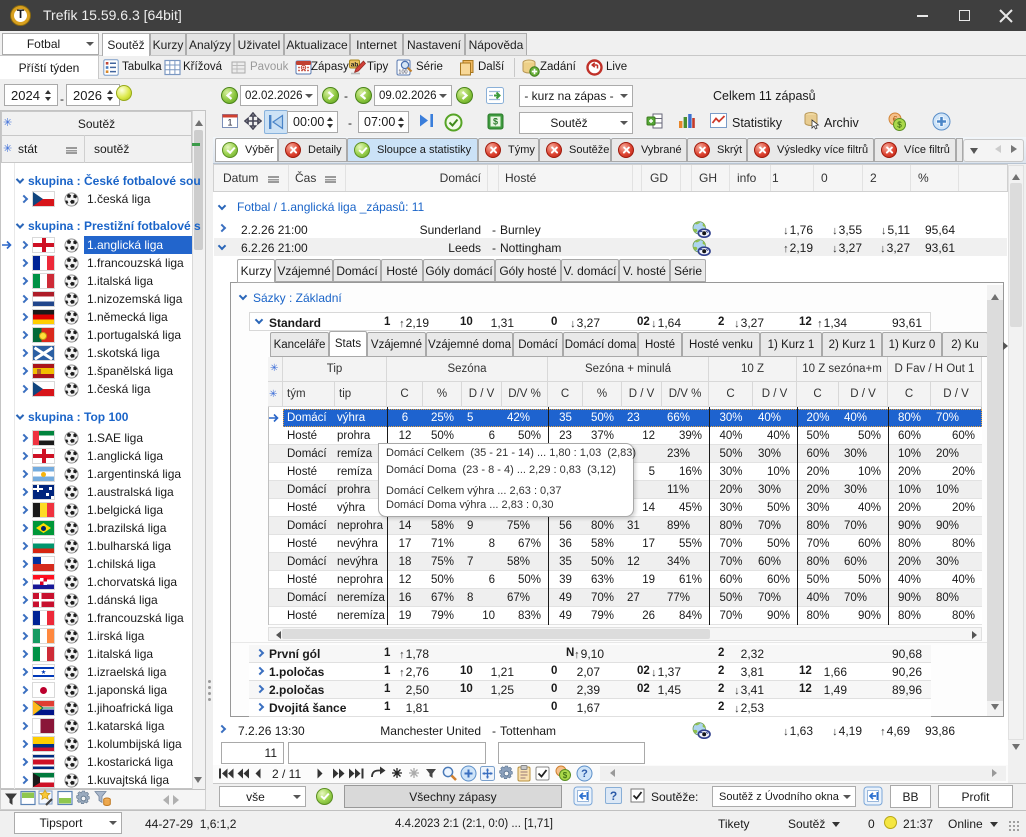  What do you see at coordinates (402, 73) in the screenshot?
I see `svg-text: 100` at bounding box center [402, 73].